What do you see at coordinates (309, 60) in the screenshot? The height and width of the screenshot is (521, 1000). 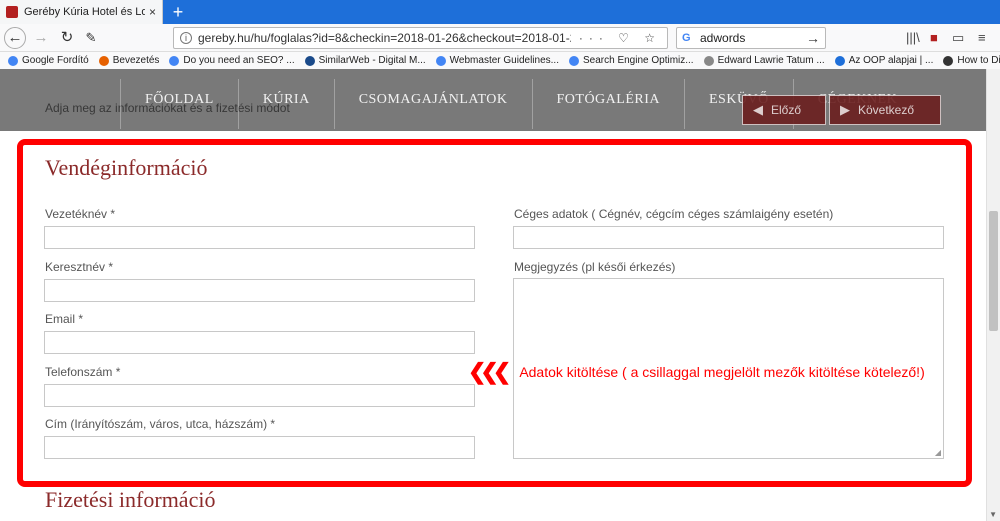 I see `similarweb-icon` at bounding box center [309, 60].